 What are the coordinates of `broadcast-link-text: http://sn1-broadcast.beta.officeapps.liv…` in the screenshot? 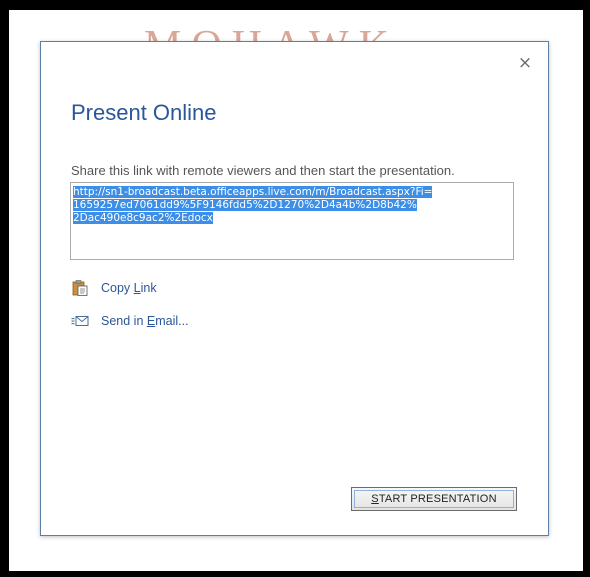 It's located at (292, 205).